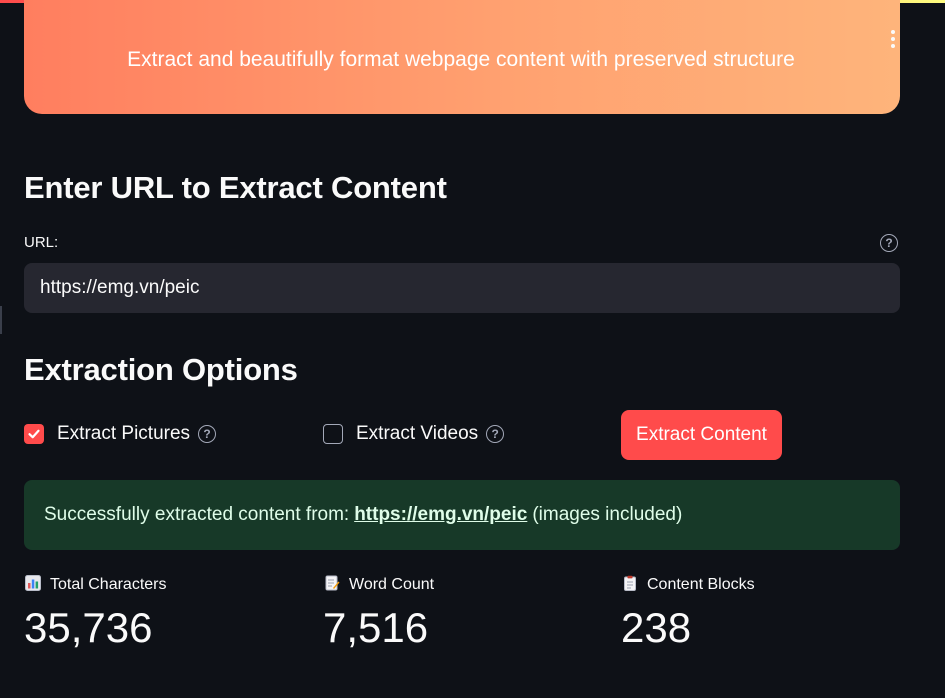 The image size is (945, 698). Describe the element at coordinates (41, 242) in the screenshot. I see `url-label: URL:` at that location.